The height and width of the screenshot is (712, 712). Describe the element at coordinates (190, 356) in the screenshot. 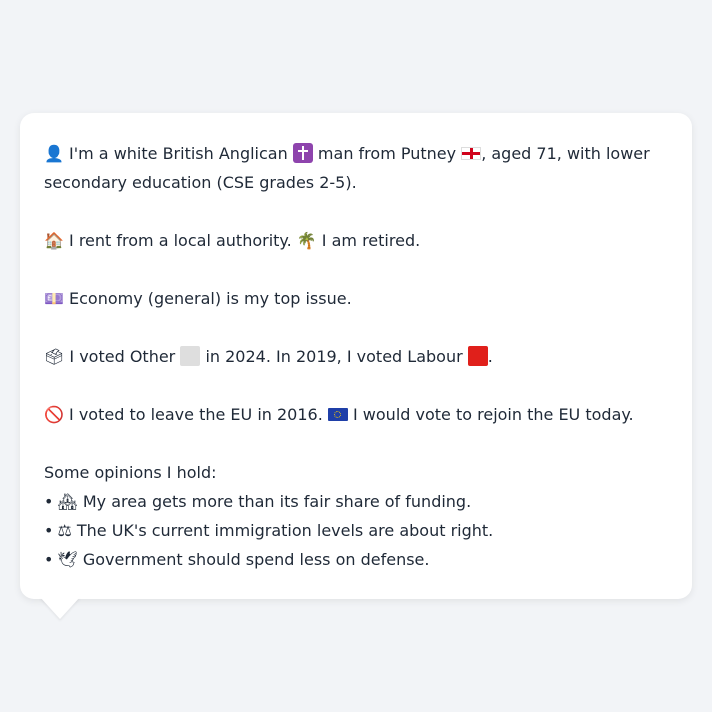

I see `other-party-color-swatch` at that location.